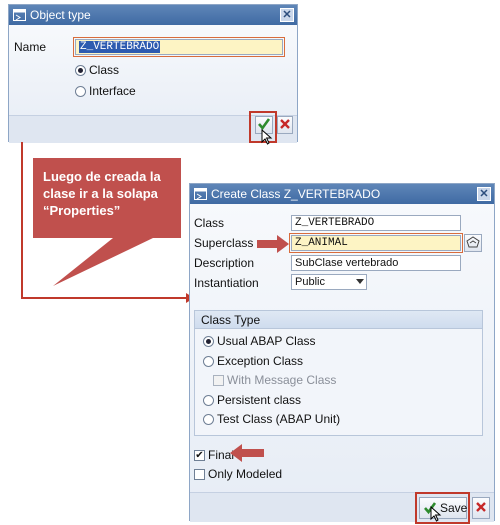 Image resolution: width=500 pixels, height=525 pixels. What do you see at coordinates (30, 47) in the screenshot?
I see `name-label: Name` at bounding box center [30, 47].